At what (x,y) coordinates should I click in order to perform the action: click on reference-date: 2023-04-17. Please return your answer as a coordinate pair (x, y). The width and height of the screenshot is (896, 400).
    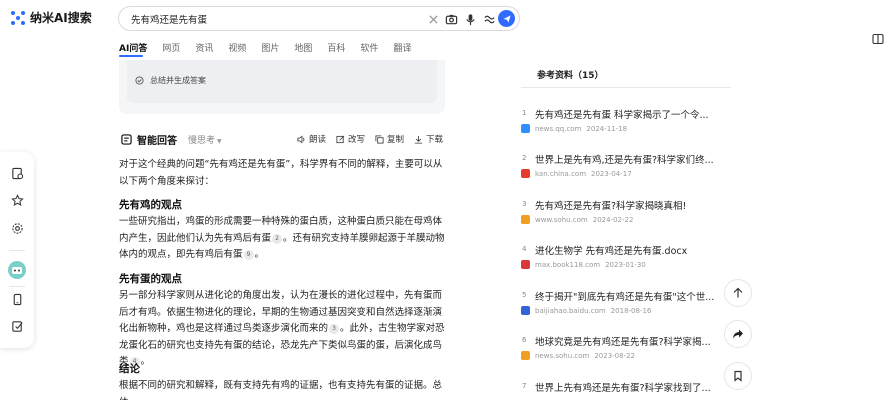
    Looking at the image, I should click on (611, 173).